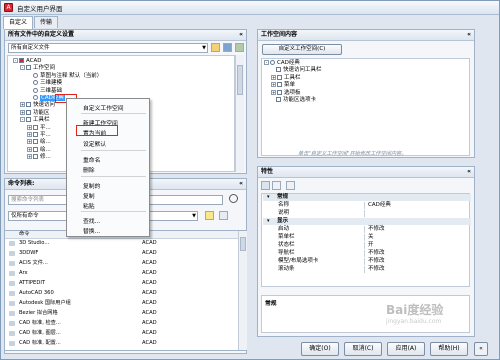 This screenshot has width=500, height=360. What do you see at coordinates (123, 244) in the screenshot?
I see `table-row: 3D Studio... ACAD` at bounding box center [123, 244].